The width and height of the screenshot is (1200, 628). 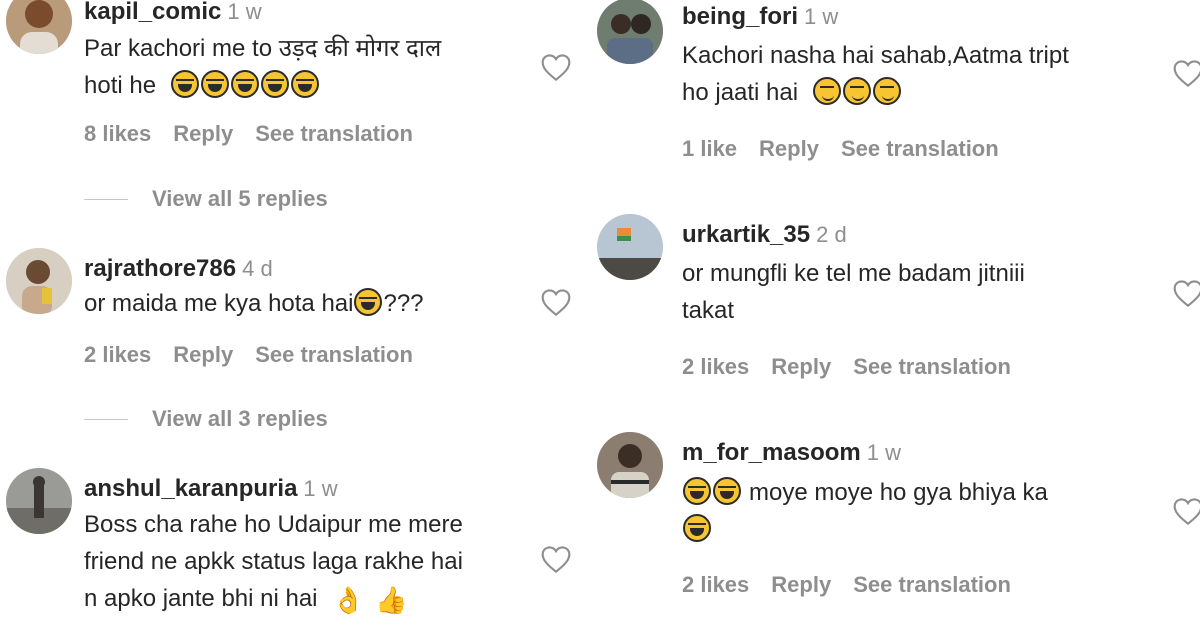 I want to click on username: m_for_masoom, so click(x=771, y=452).